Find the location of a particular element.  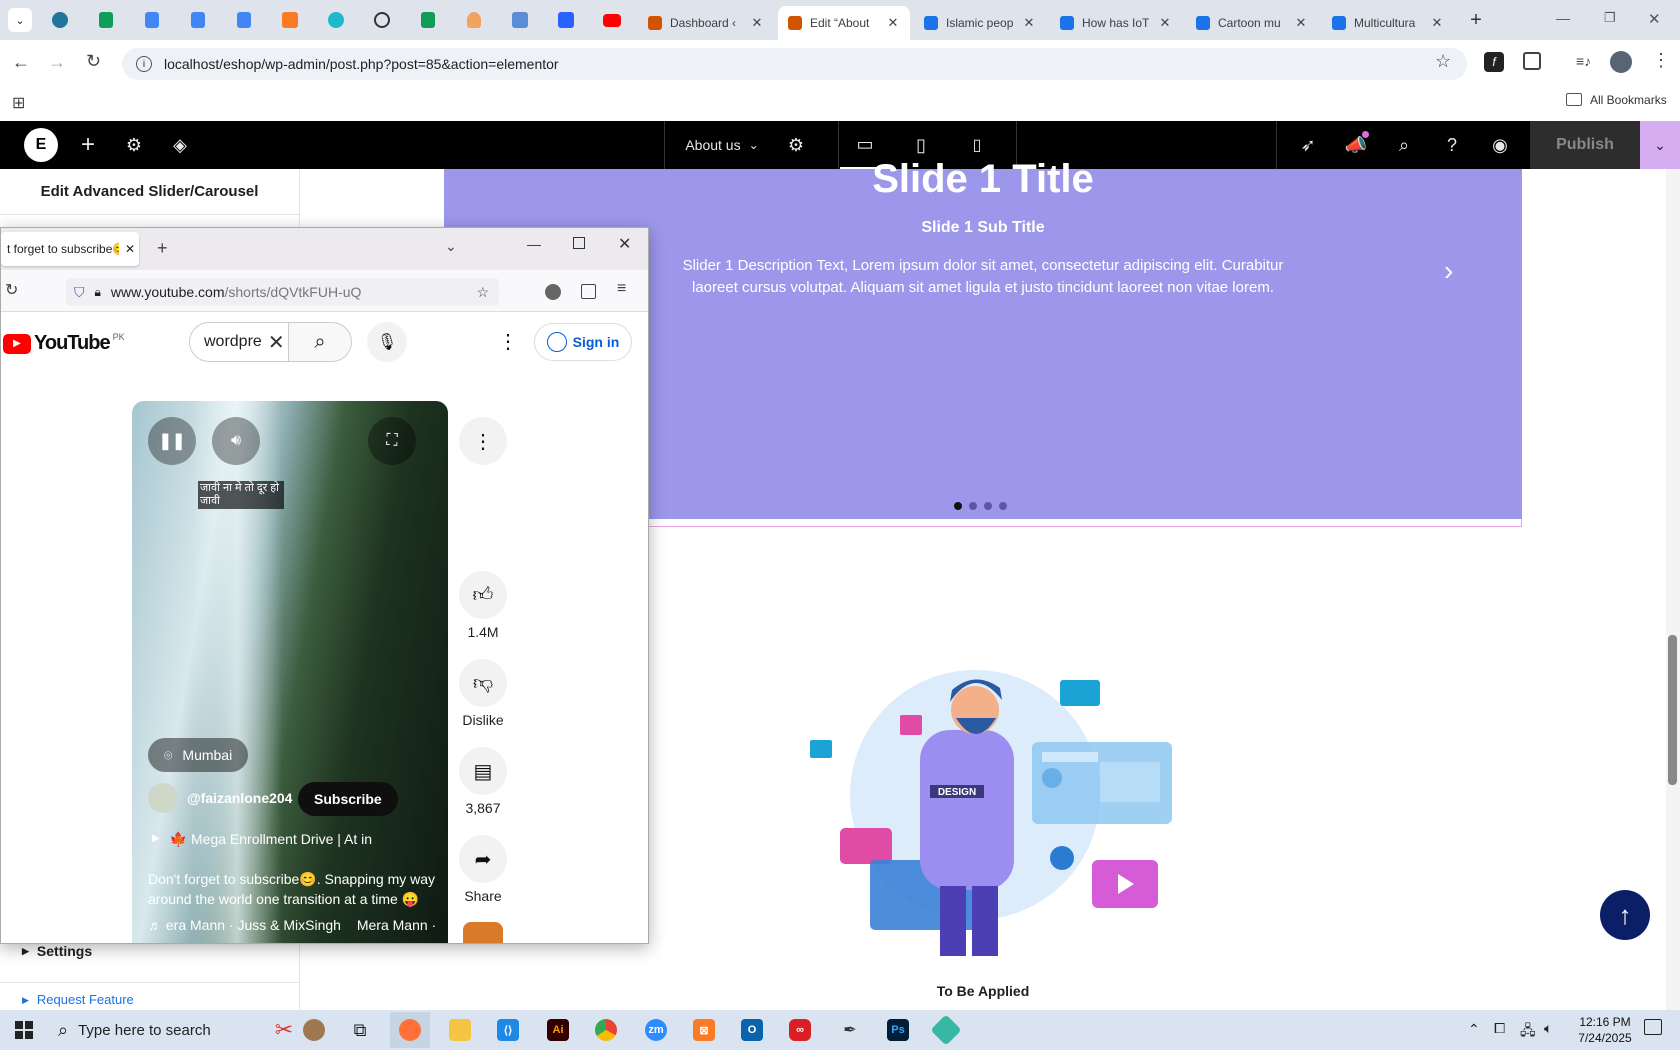

youtube-search-input: wordpre ✕ is located at coordinates (239, 342).